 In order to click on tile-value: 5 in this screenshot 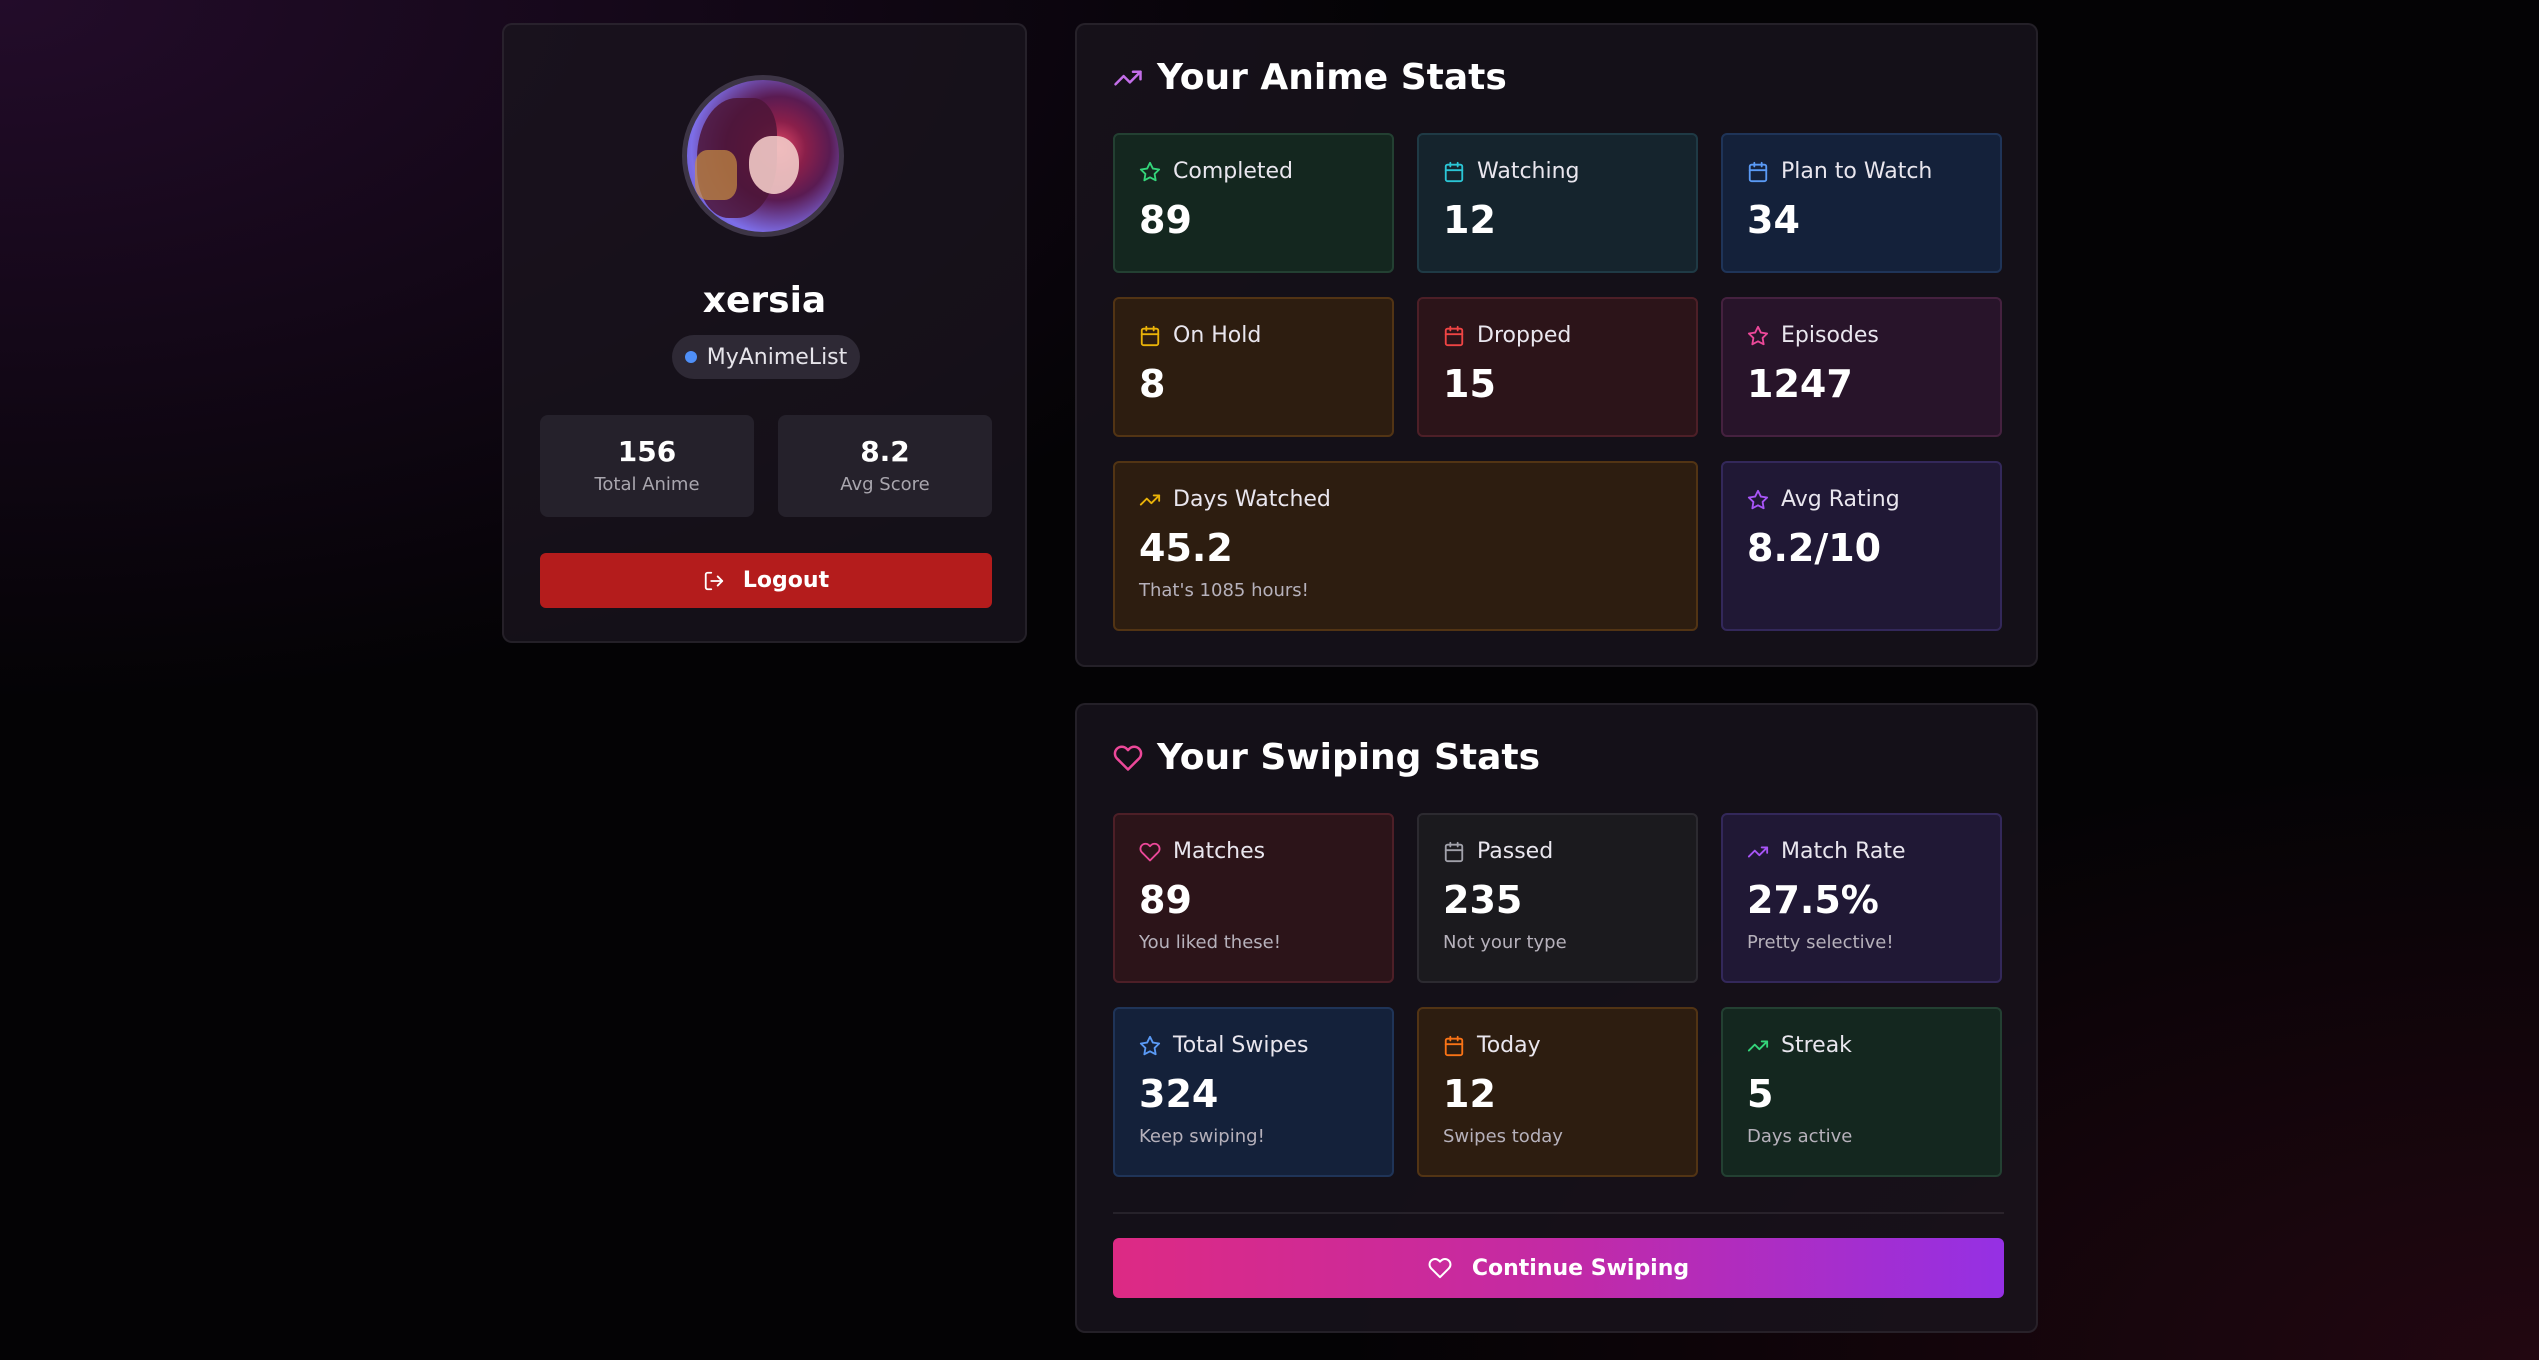, I will do `click(1760, 1094)`.